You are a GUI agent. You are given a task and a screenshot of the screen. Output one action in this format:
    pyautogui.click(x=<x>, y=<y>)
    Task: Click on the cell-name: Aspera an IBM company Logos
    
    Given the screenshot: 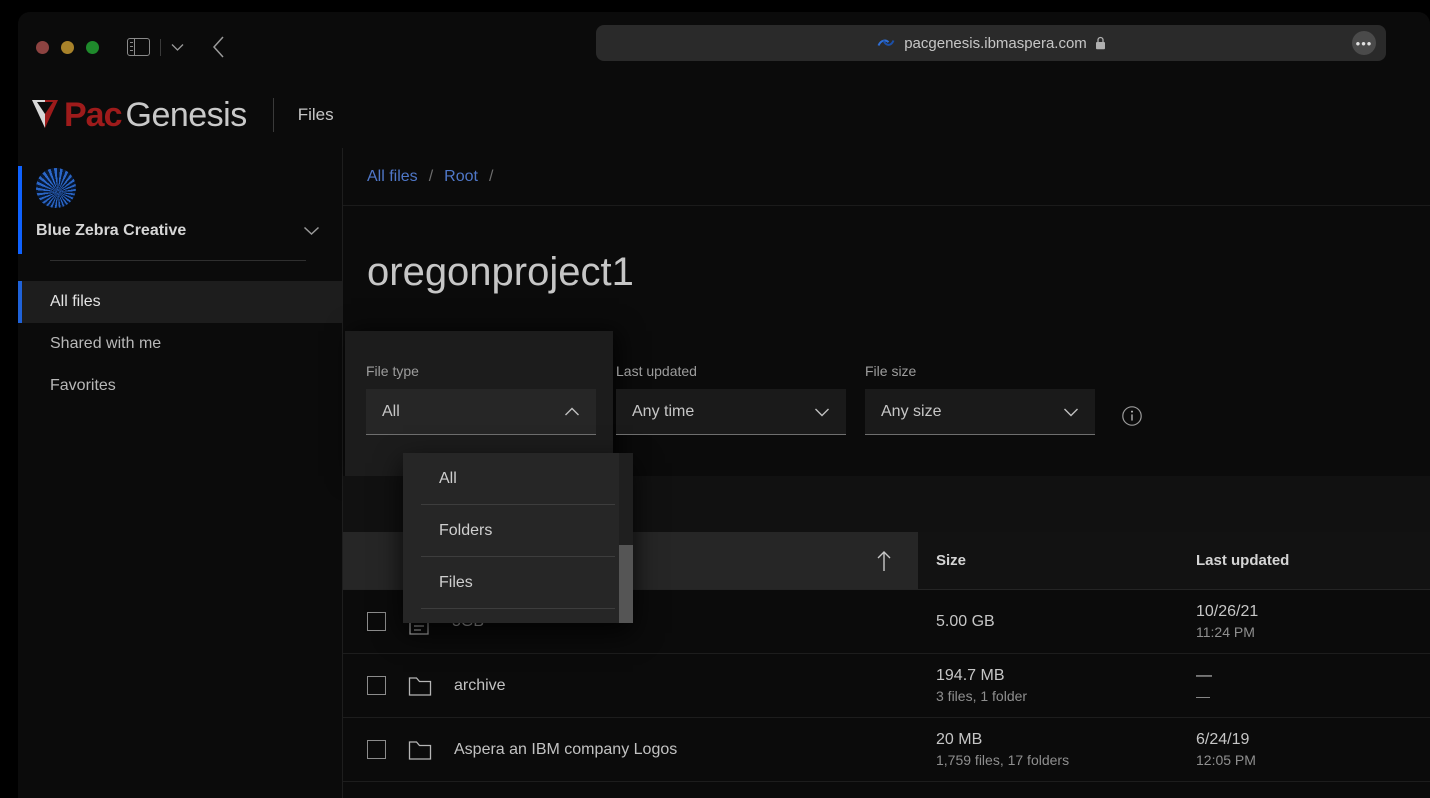 What is the action you would take?
    pyautogui.click(x=630, y=750)
    